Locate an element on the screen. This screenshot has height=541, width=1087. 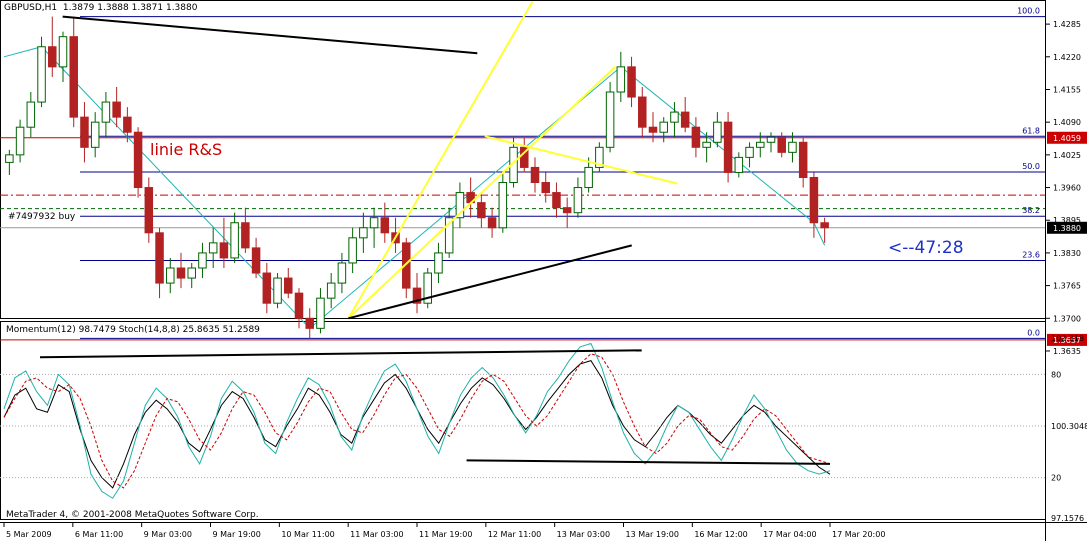
indicator-tick-label-3: 20 is located at coordinates (1056, 478).